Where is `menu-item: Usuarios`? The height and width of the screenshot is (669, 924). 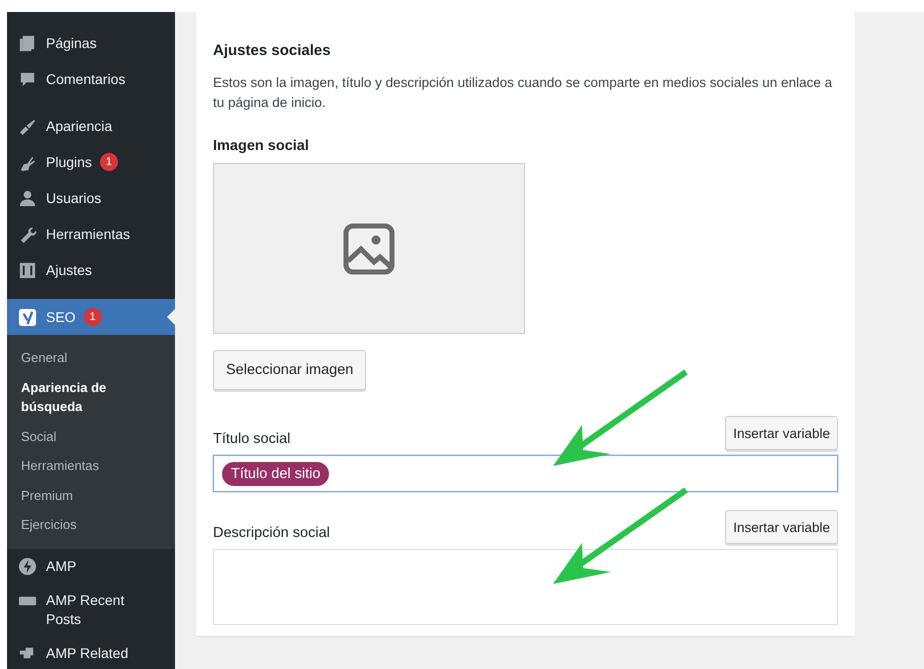
menu-item: Usuarios is located at coordinates (91, 198).